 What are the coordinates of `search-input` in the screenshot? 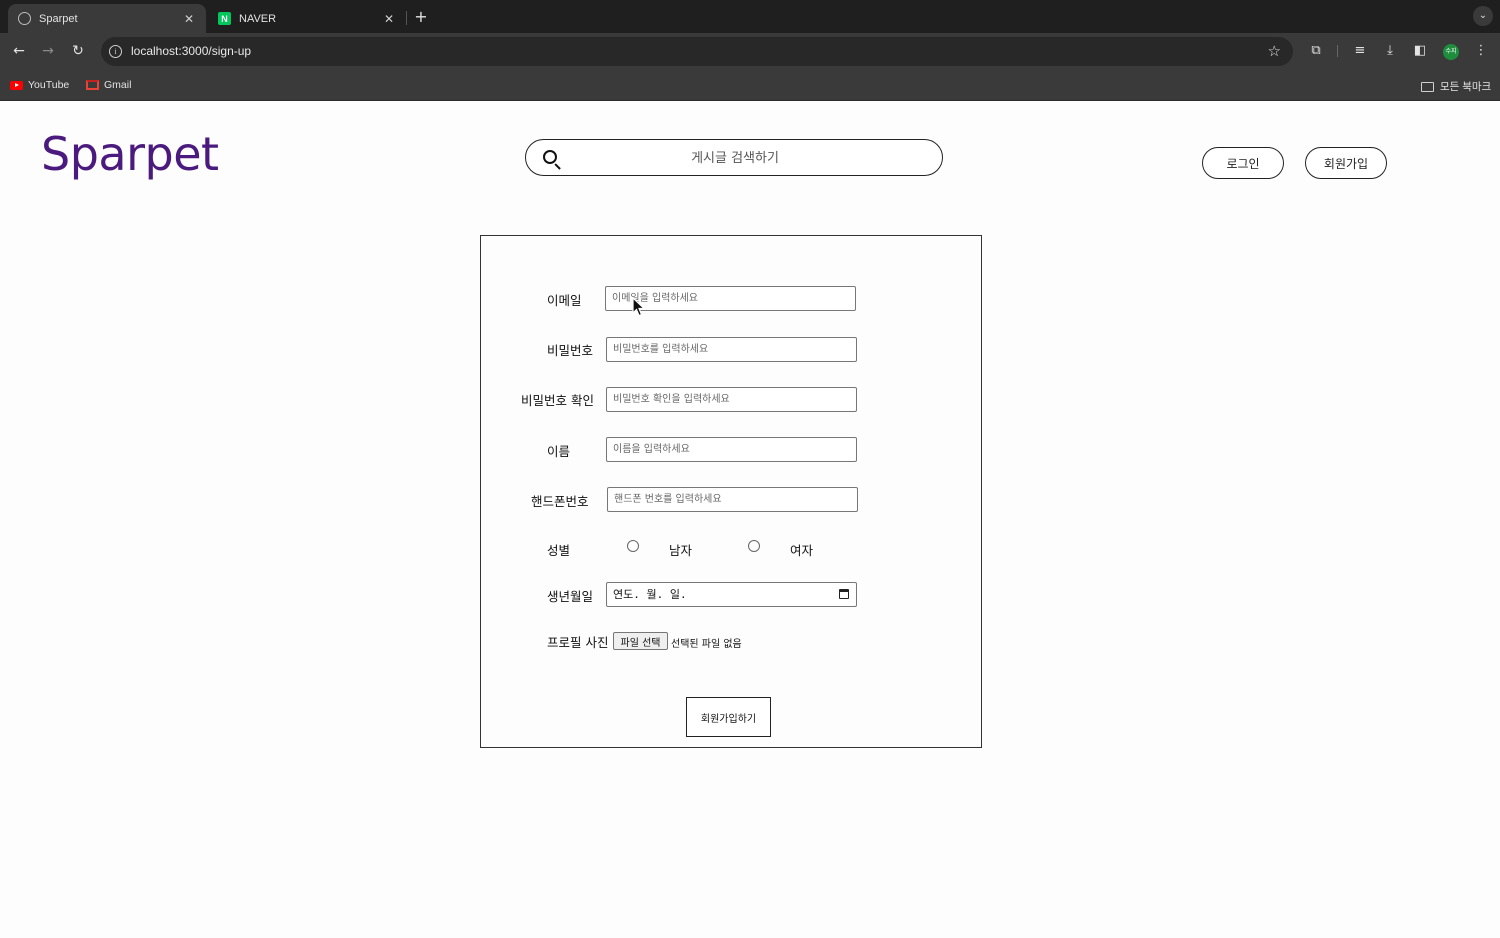 It's located at (735, 158).